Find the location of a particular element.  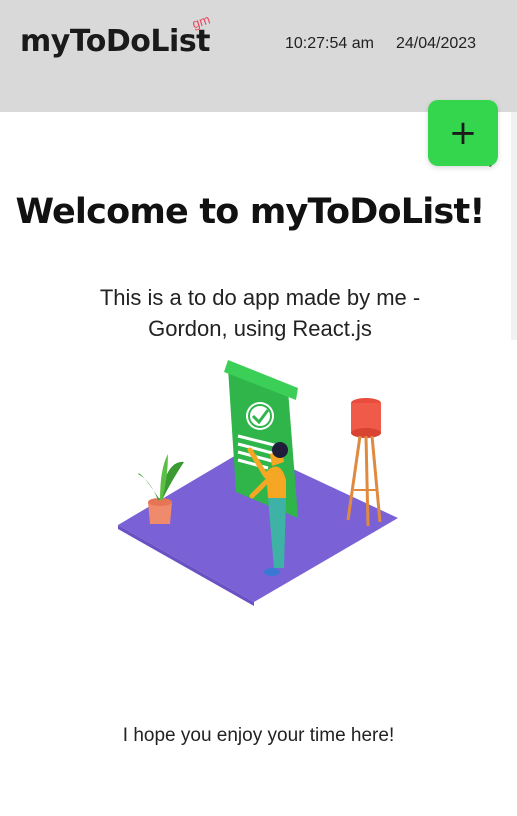

app-header: myToDoList gm 10:27:54 am 24/04/2023 is located at coordinates (258, 56).